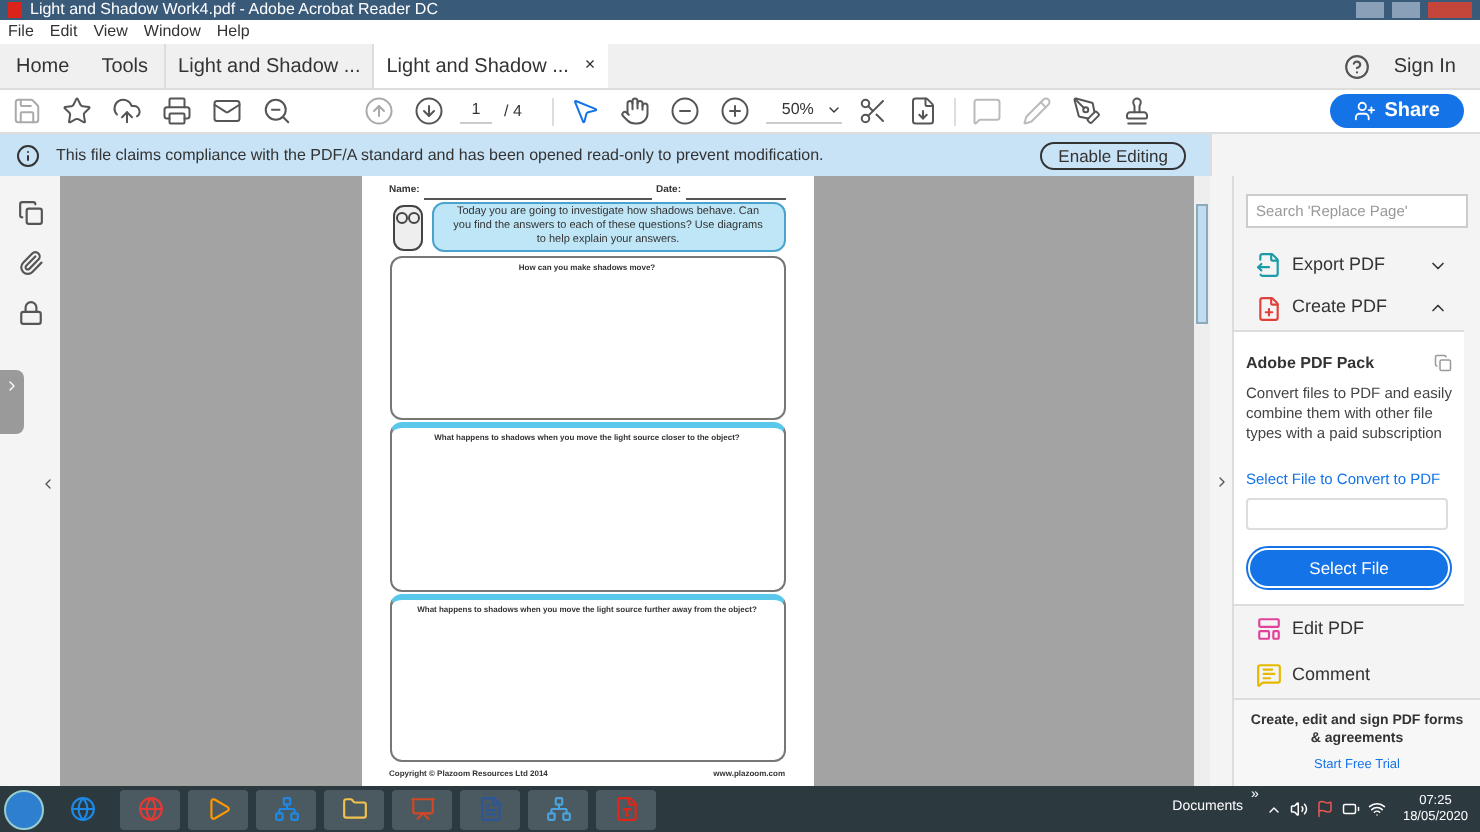  I want to click on signal-icon, so click(1377, 809).